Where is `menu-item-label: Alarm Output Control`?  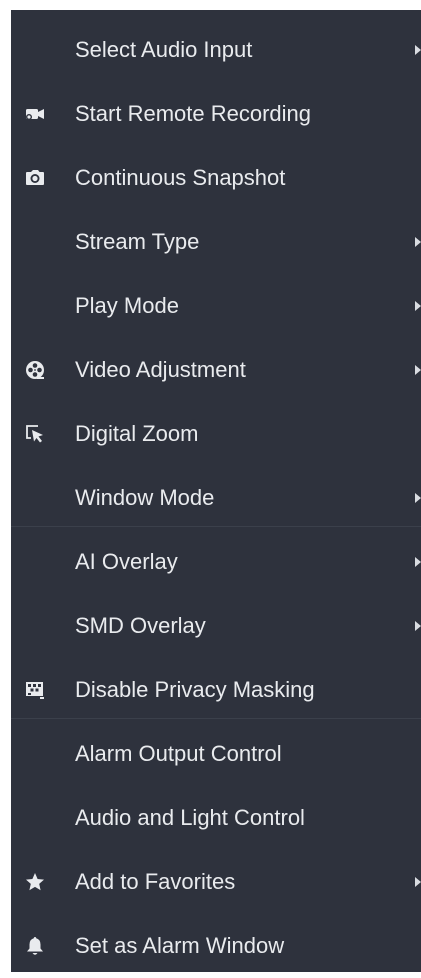
menu-item-label: Alarm Output Control is located at coordinates (178, 753).